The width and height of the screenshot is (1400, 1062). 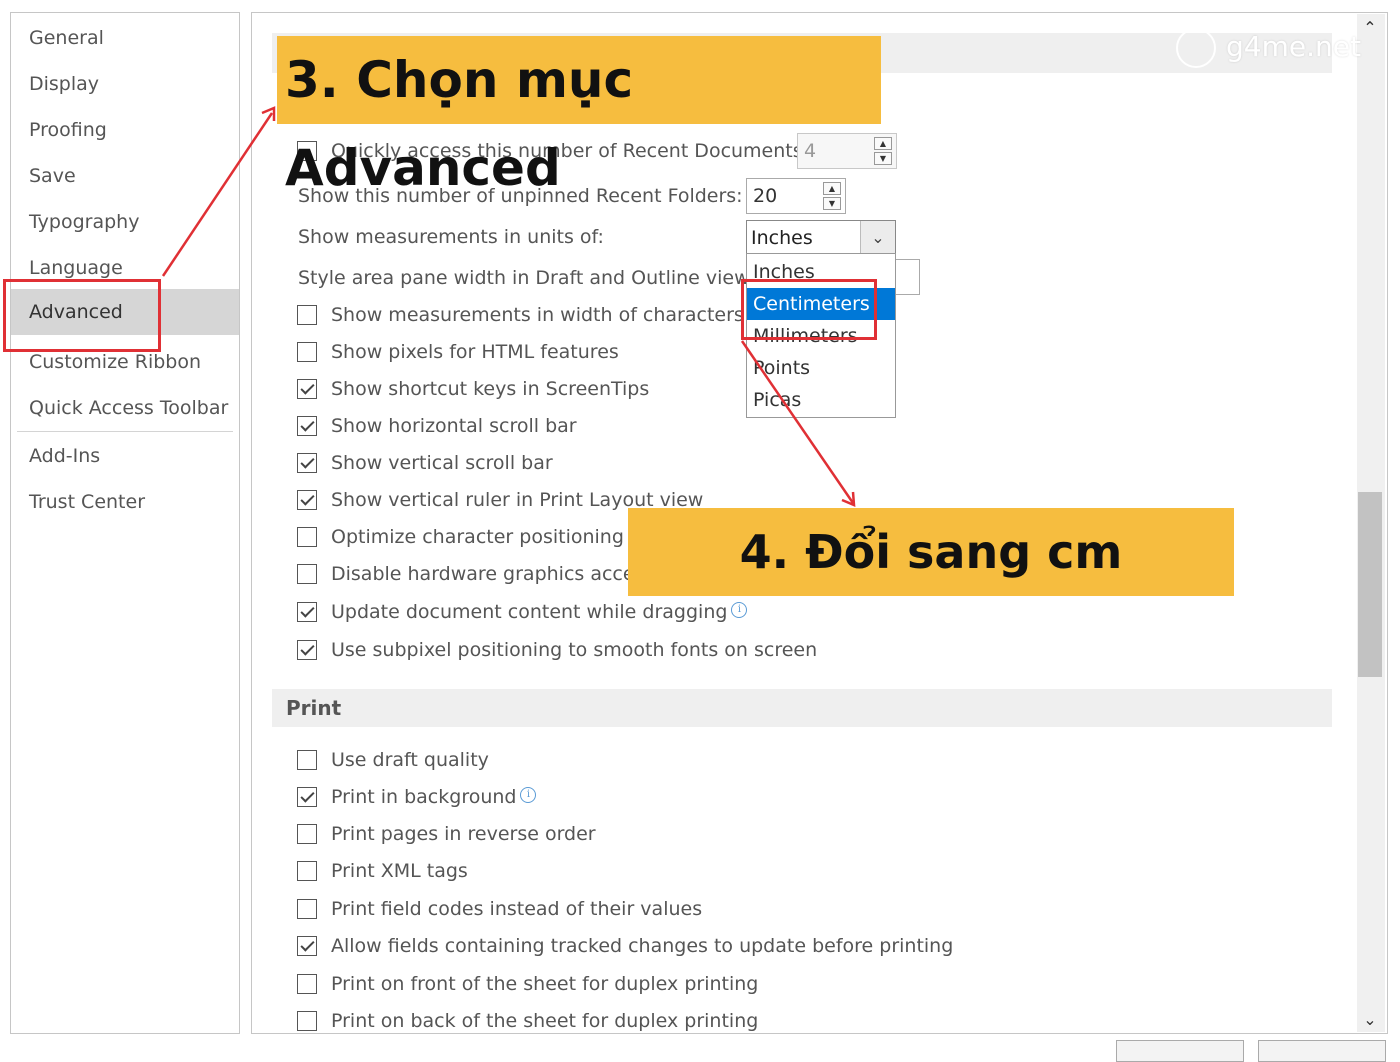 What do you see at coordinates (797, 422) in the screenshot?
I see `arrow-to-step4` at bounding box center [797, 422].